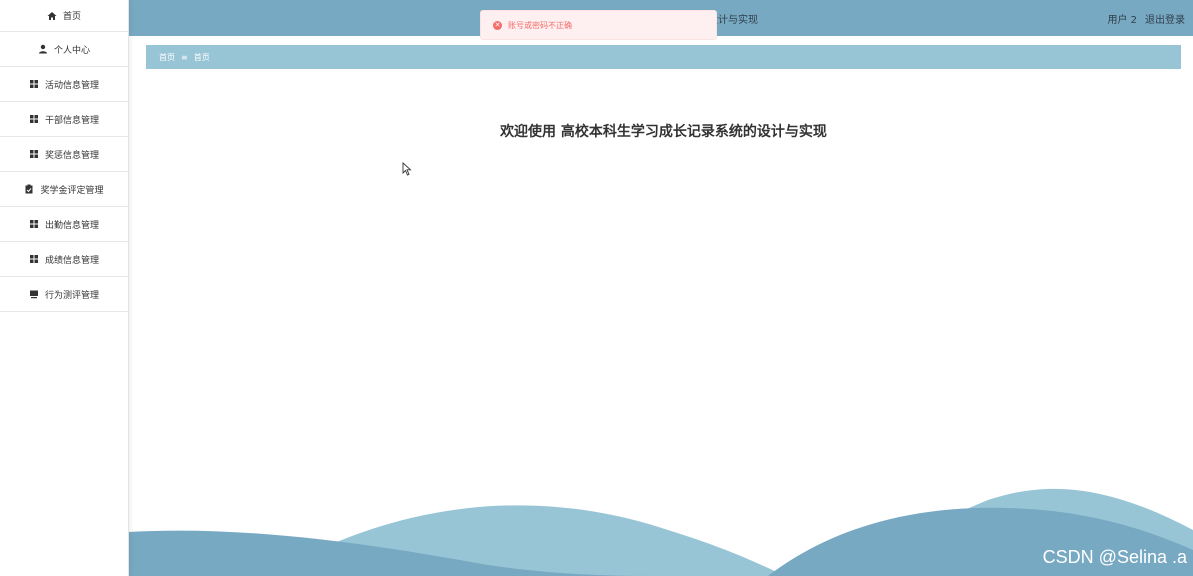 This screenshot has width=1193, height=576. Describe the element at coordinates (1122, 20) in the screenshot. I see `username: 用户 2` at that location.